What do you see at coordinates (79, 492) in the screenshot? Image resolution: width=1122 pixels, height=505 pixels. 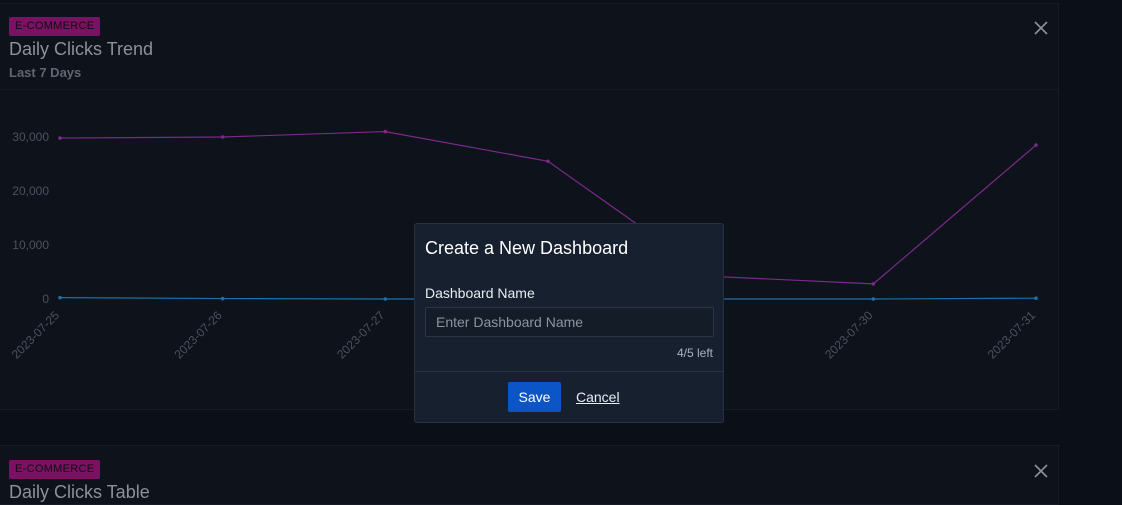 I see `card-title: Daily Clicks Table` at bounding box center [79, 492].